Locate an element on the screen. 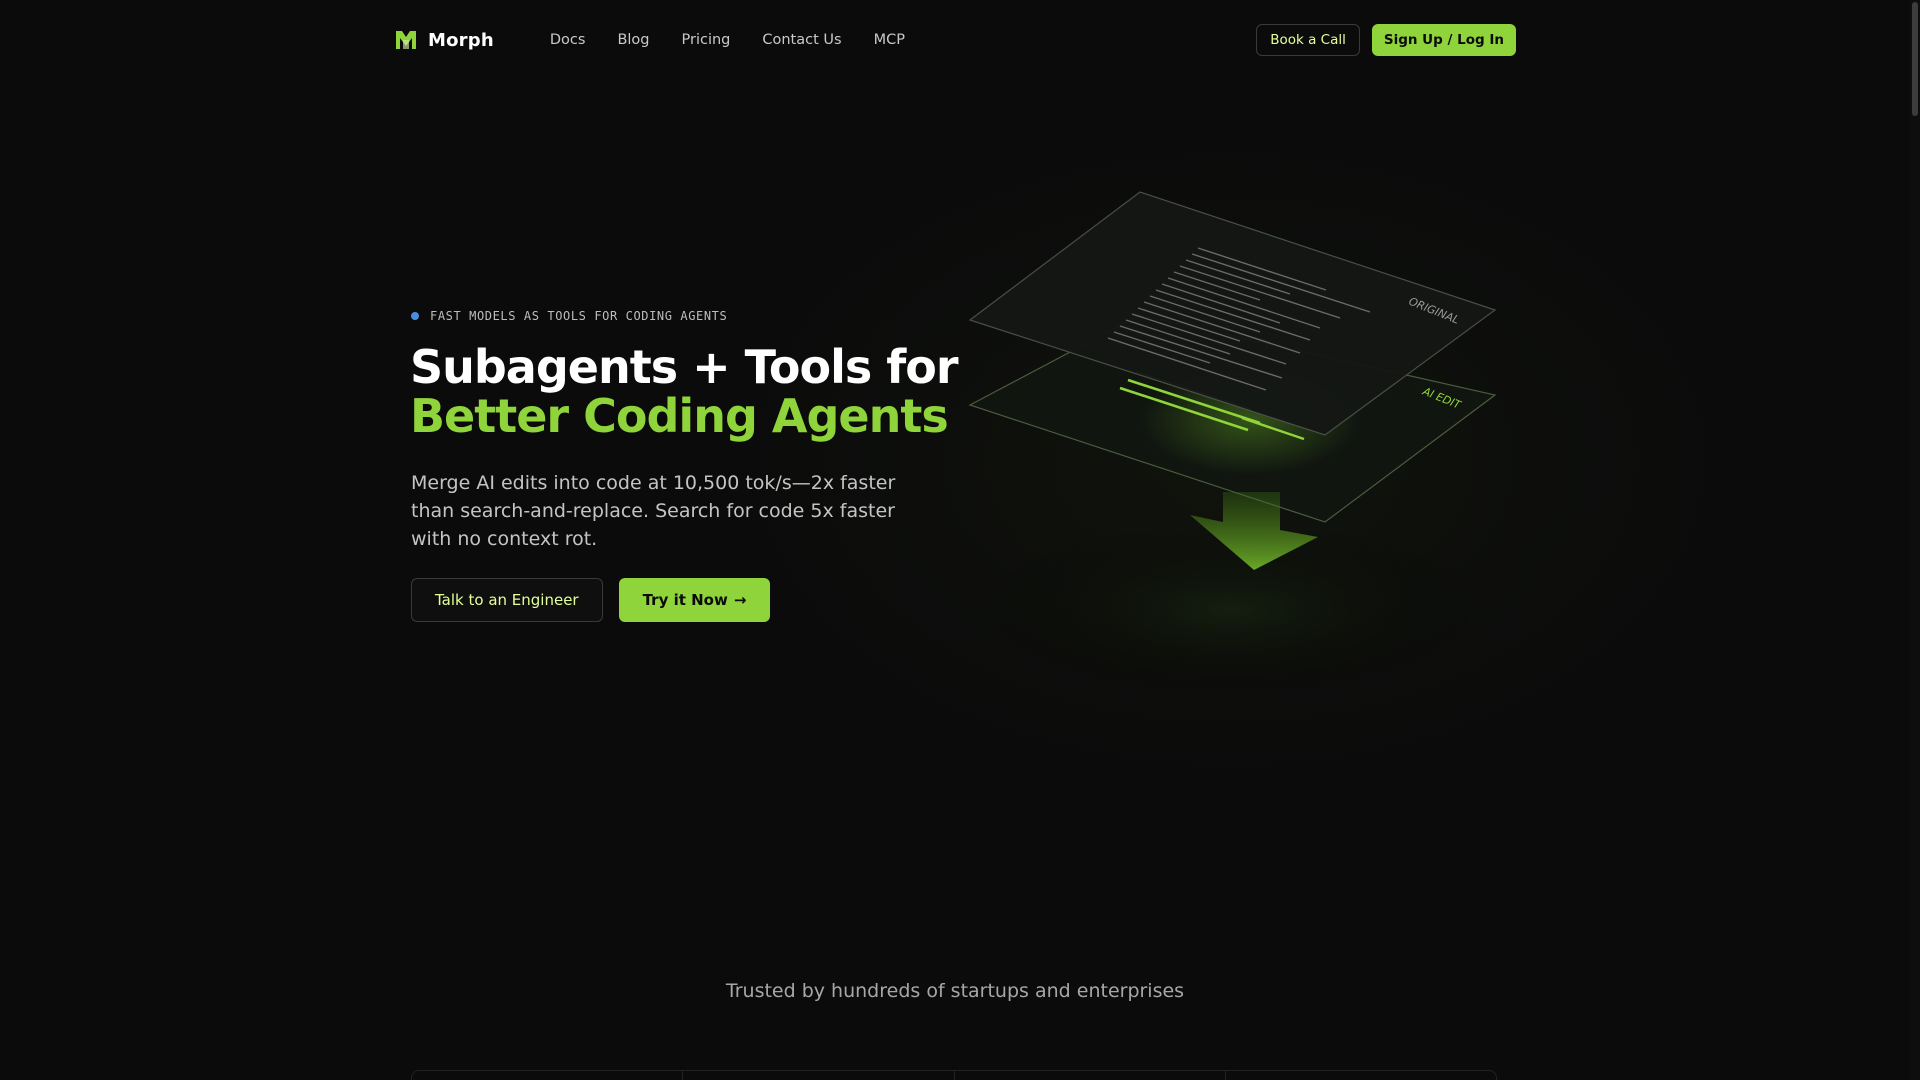  customer-logo-strip is located at coordinates (954, 1075).